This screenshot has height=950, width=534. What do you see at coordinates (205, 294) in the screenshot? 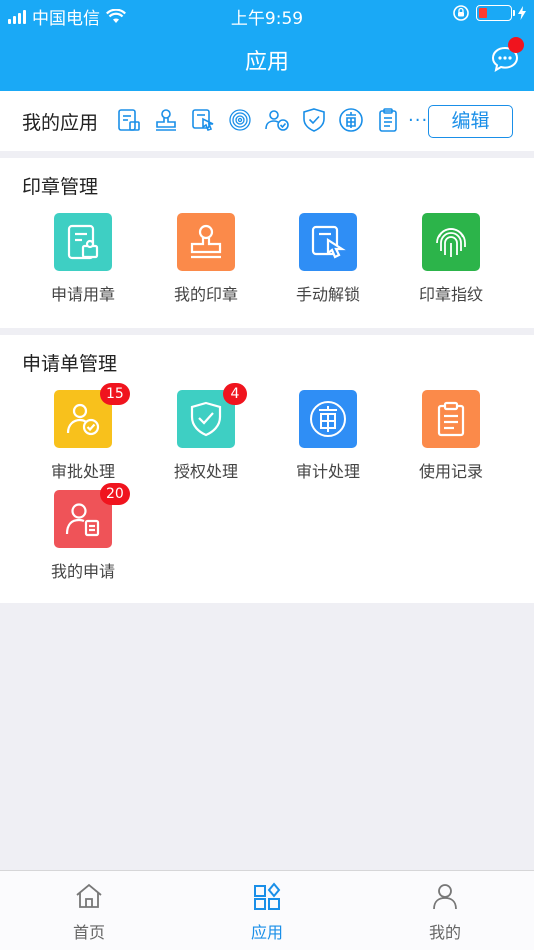
I see `my-seal-label: 我的印章` at bounding box center [205, 294].